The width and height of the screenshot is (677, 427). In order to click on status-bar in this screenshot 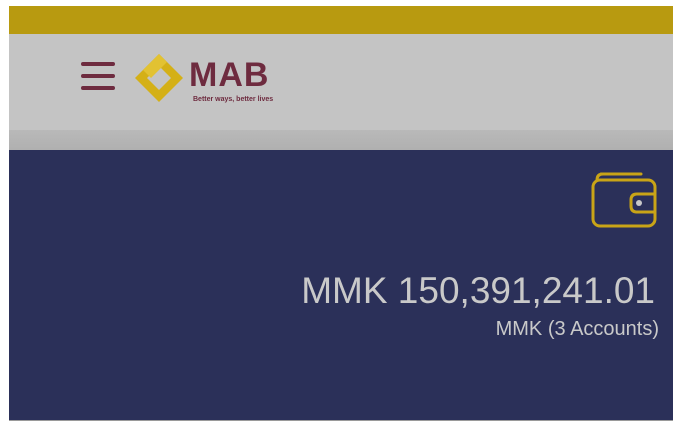, I will do `click(341, 20)`.